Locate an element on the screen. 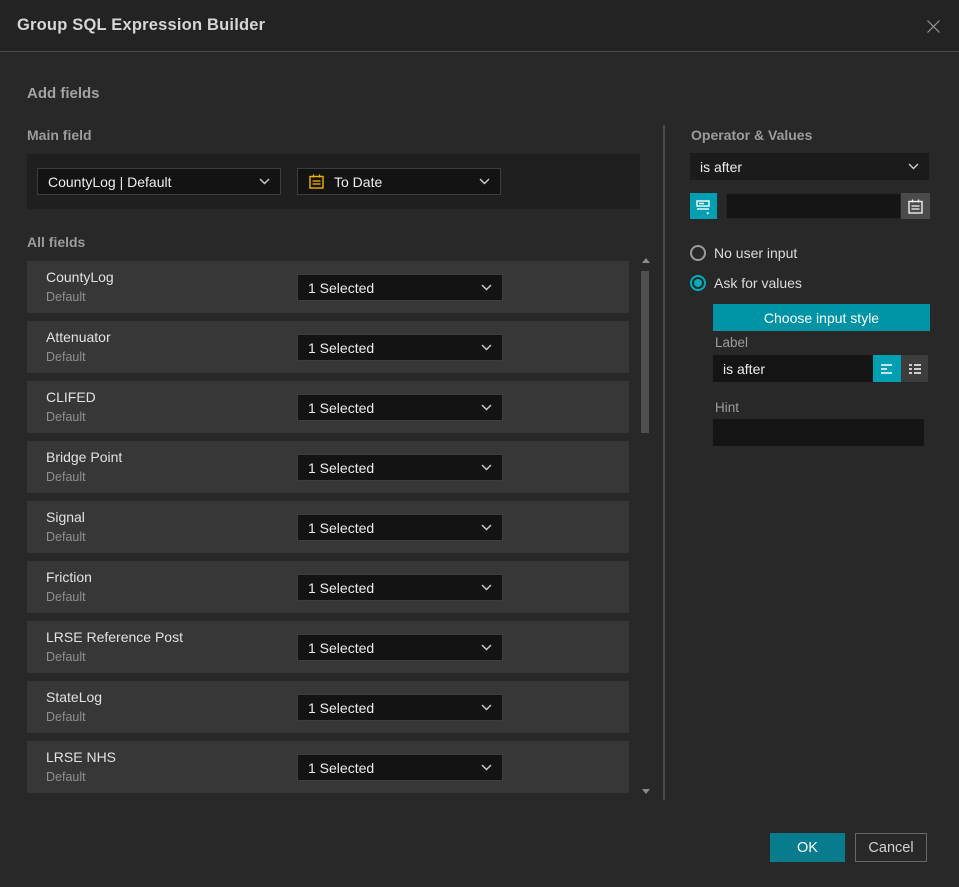 The height and width of the screenshot is (887, 959). bulleted-list-icon is located at coordinates (915, 369).